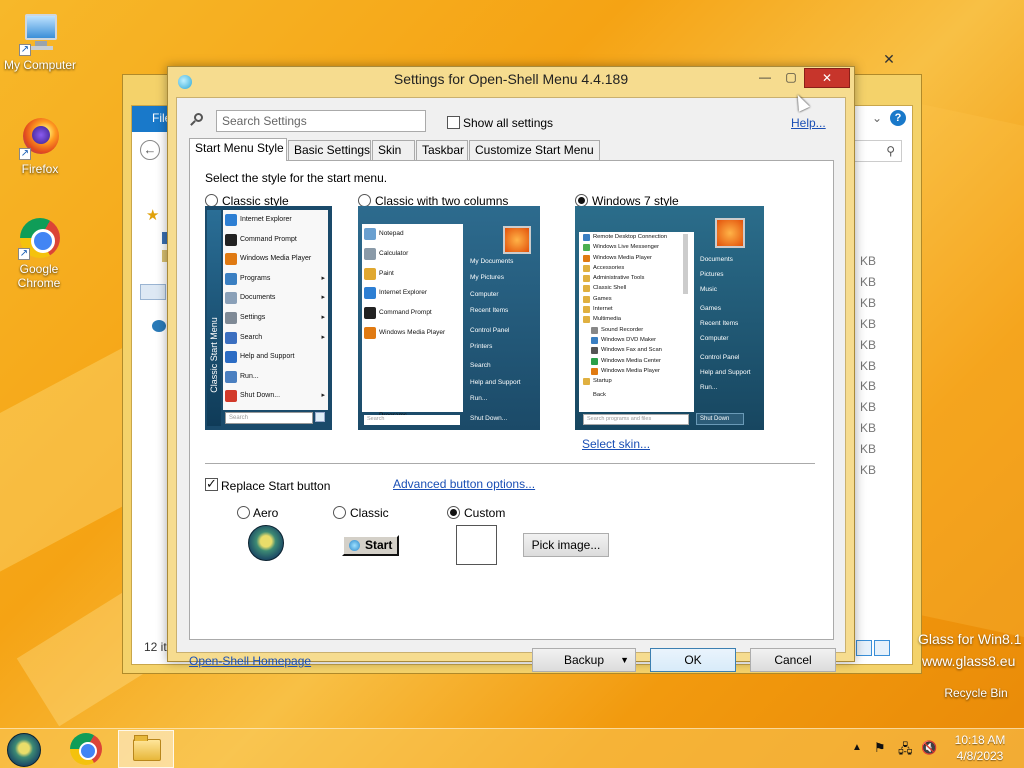 The width and height of the screenshot is (1024, 768). What do you see at coordinates (255, 278) in the screenshot?
I see `preview-menu-item-label: Programs` at bounding box center [255, 278].